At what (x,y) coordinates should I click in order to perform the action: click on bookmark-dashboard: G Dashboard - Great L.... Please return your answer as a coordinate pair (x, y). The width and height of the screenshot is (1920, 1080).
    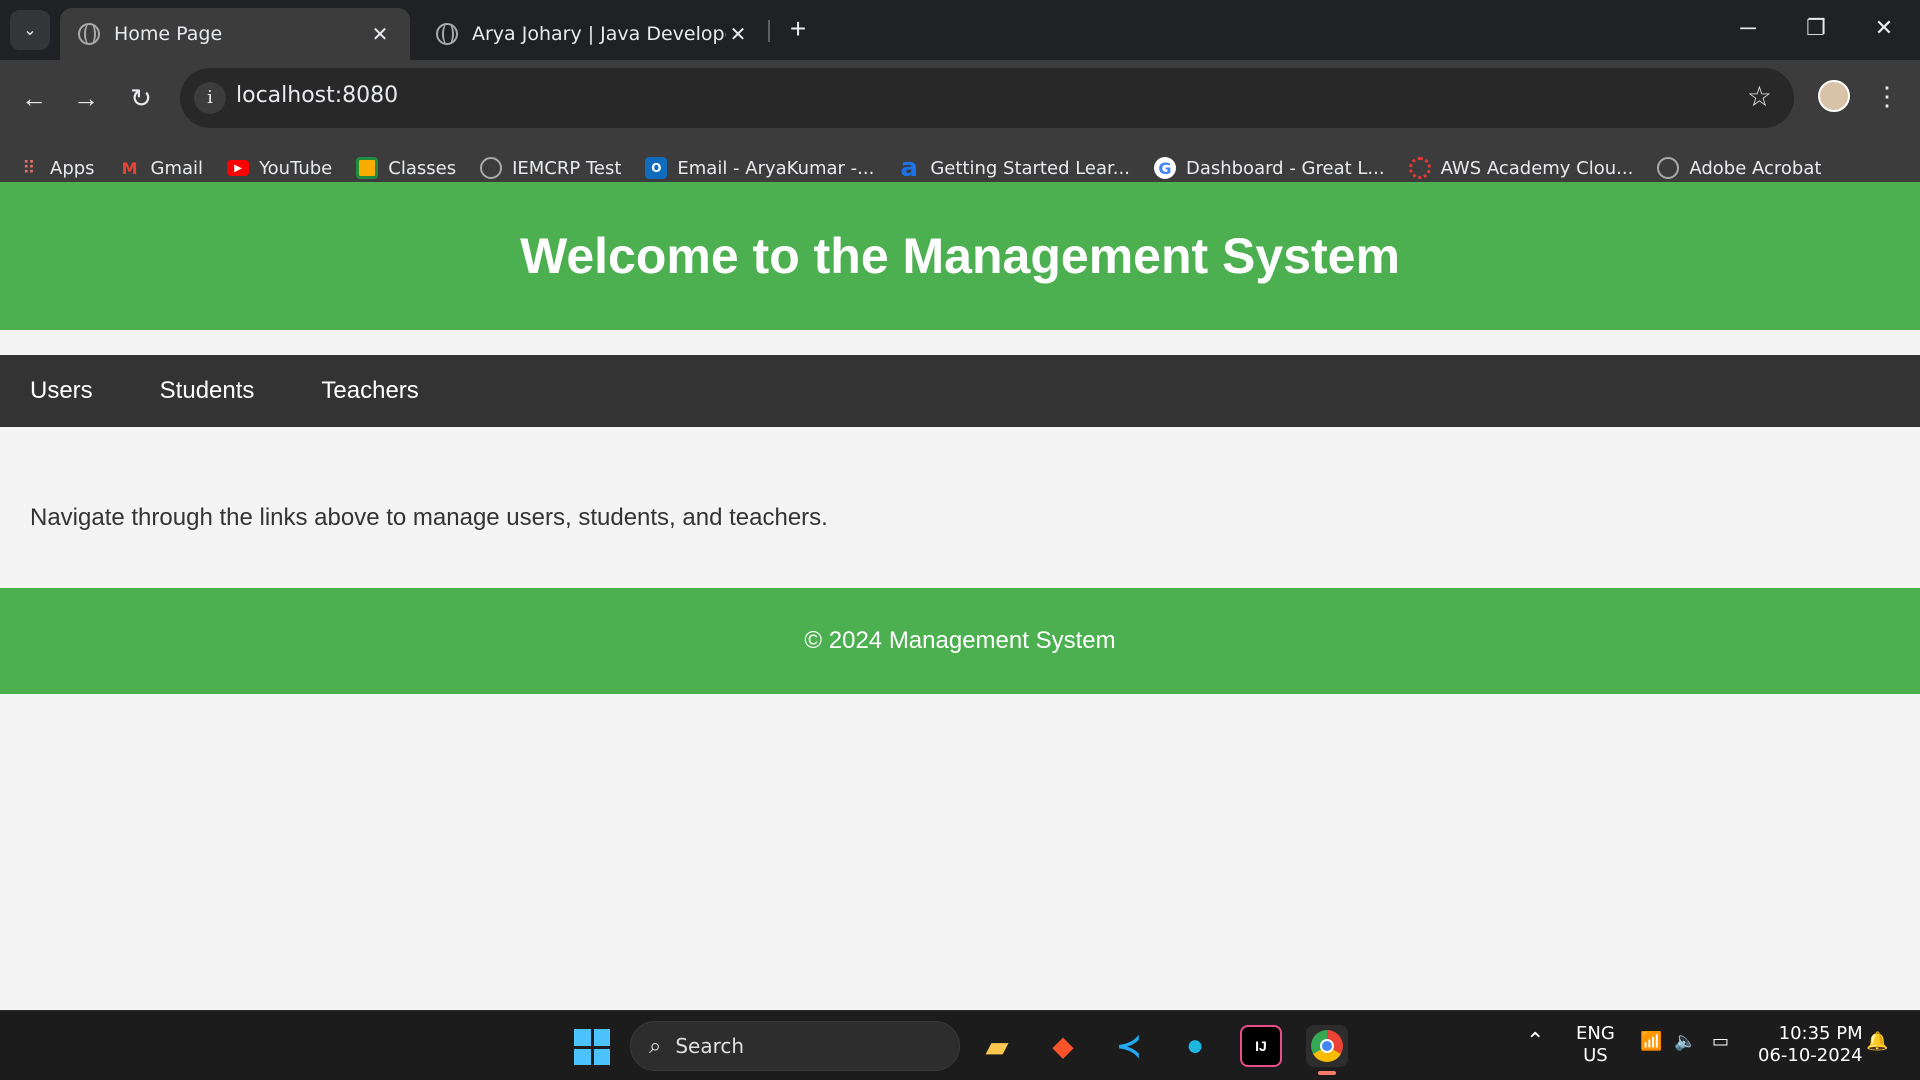
    Looking at the image, I should click on (1269, 168).